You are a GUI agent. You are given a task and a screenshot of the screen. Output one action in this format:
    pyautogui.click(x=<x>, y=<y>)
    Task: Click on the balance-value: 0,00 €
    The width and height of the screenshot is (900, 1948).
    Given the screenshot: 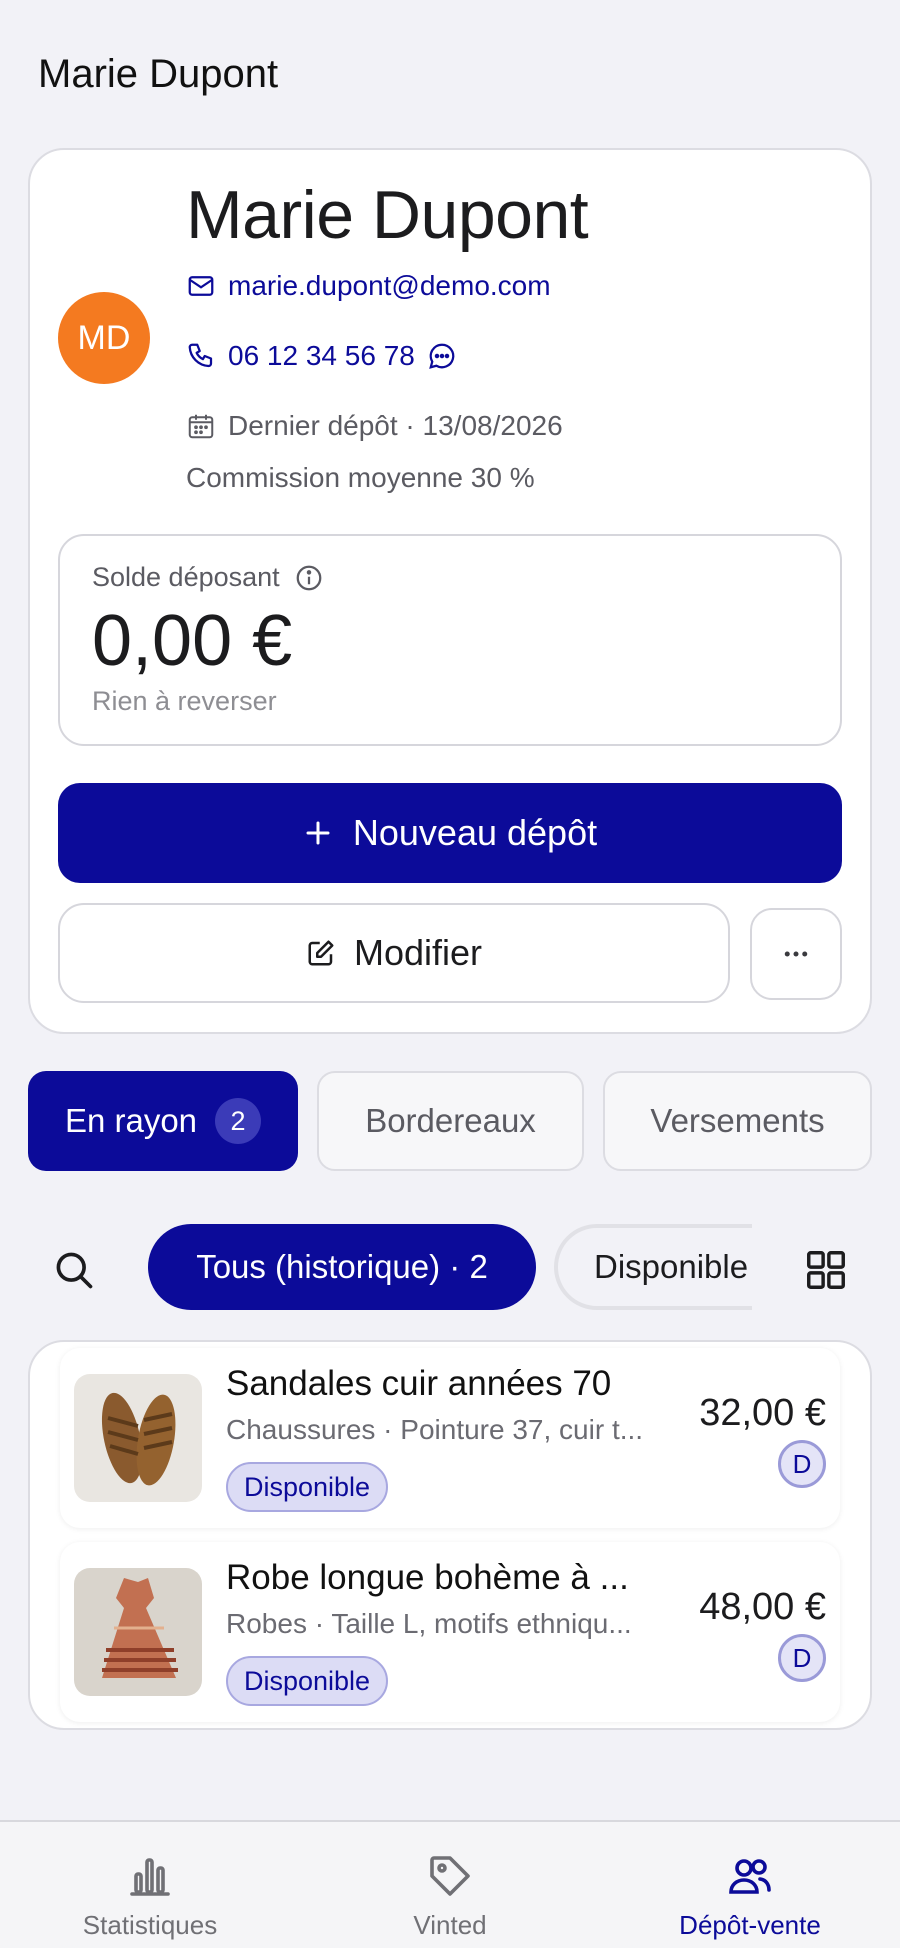 What is the action you would take?
    pyautogui.click(x=192, y=641)
    